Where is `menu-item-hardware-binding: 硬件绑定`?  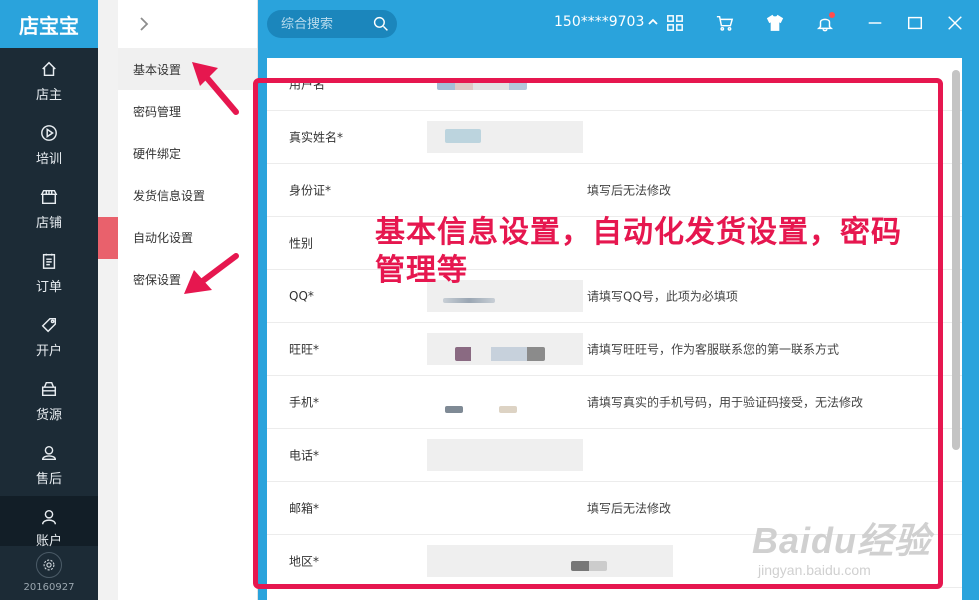 menu-item-hardware-binding: 硬件绑定 is located at coordinates (187, 153).